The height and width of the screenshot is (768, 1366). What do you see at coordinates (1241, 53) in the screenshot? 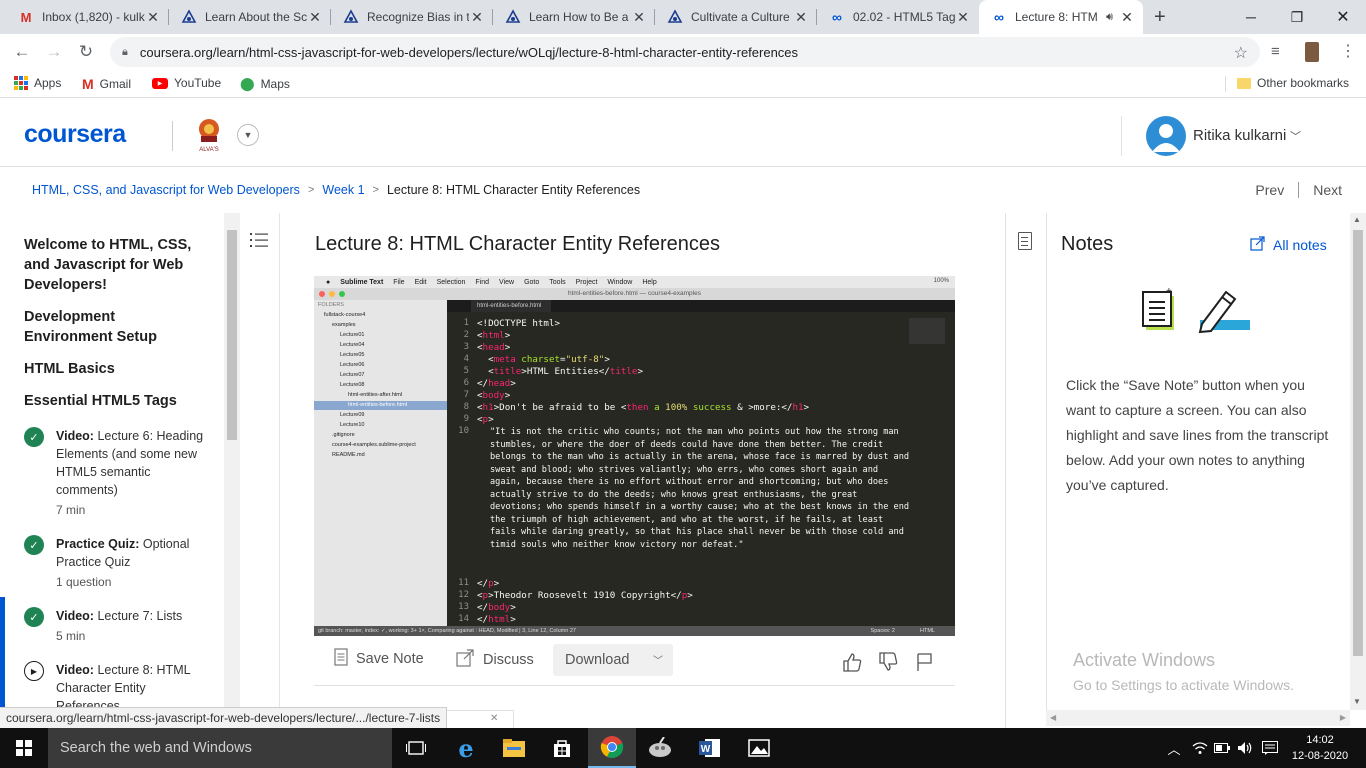
I see `bookmark-star-icon: ☆` at bounding box center [1241, 53].